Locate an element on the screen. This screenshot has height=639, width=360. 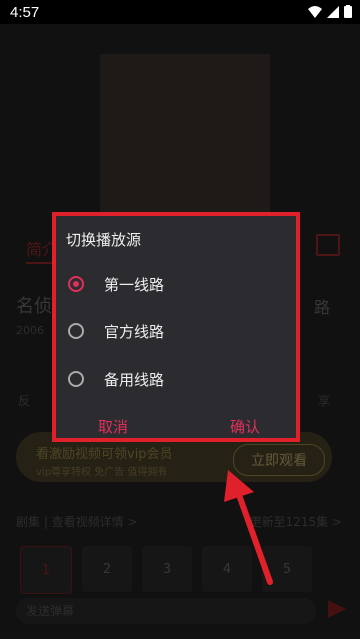
annotation-arrow-icon is located at coordinates (248, 527).